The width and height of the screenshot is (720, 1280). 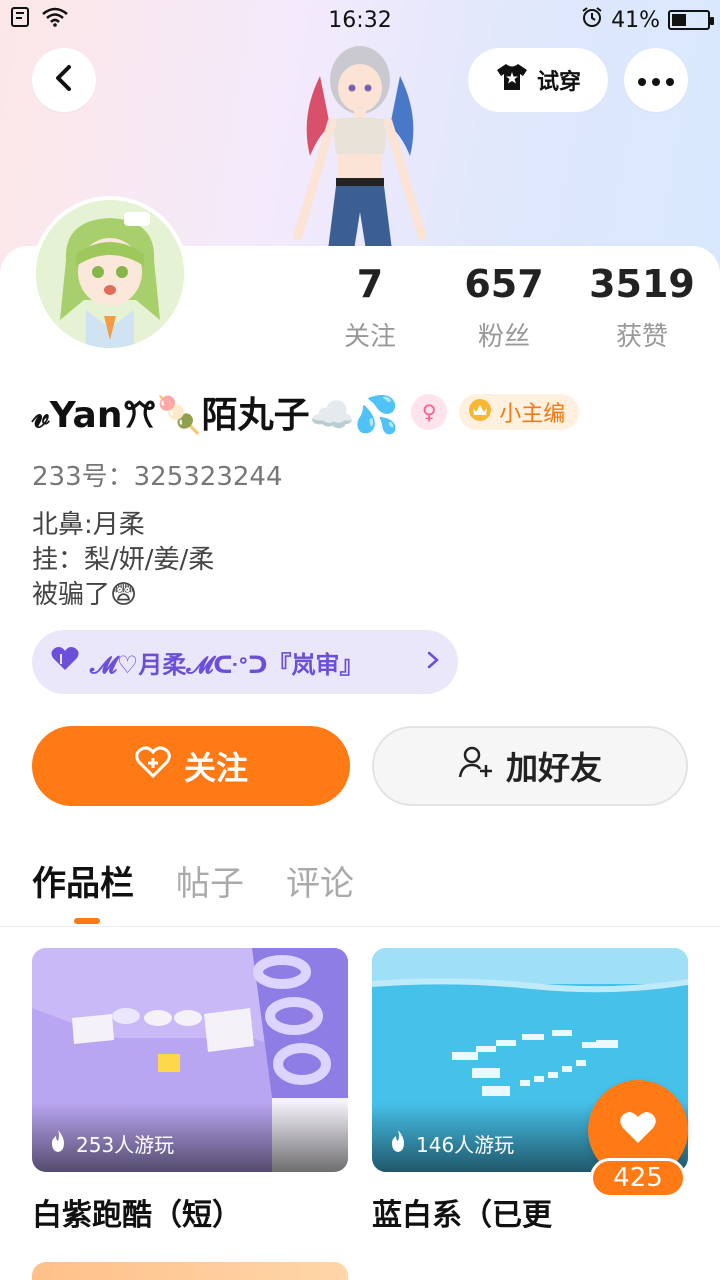 I want to click on play-count: 253人游玩, so click(x=111, y=1143).